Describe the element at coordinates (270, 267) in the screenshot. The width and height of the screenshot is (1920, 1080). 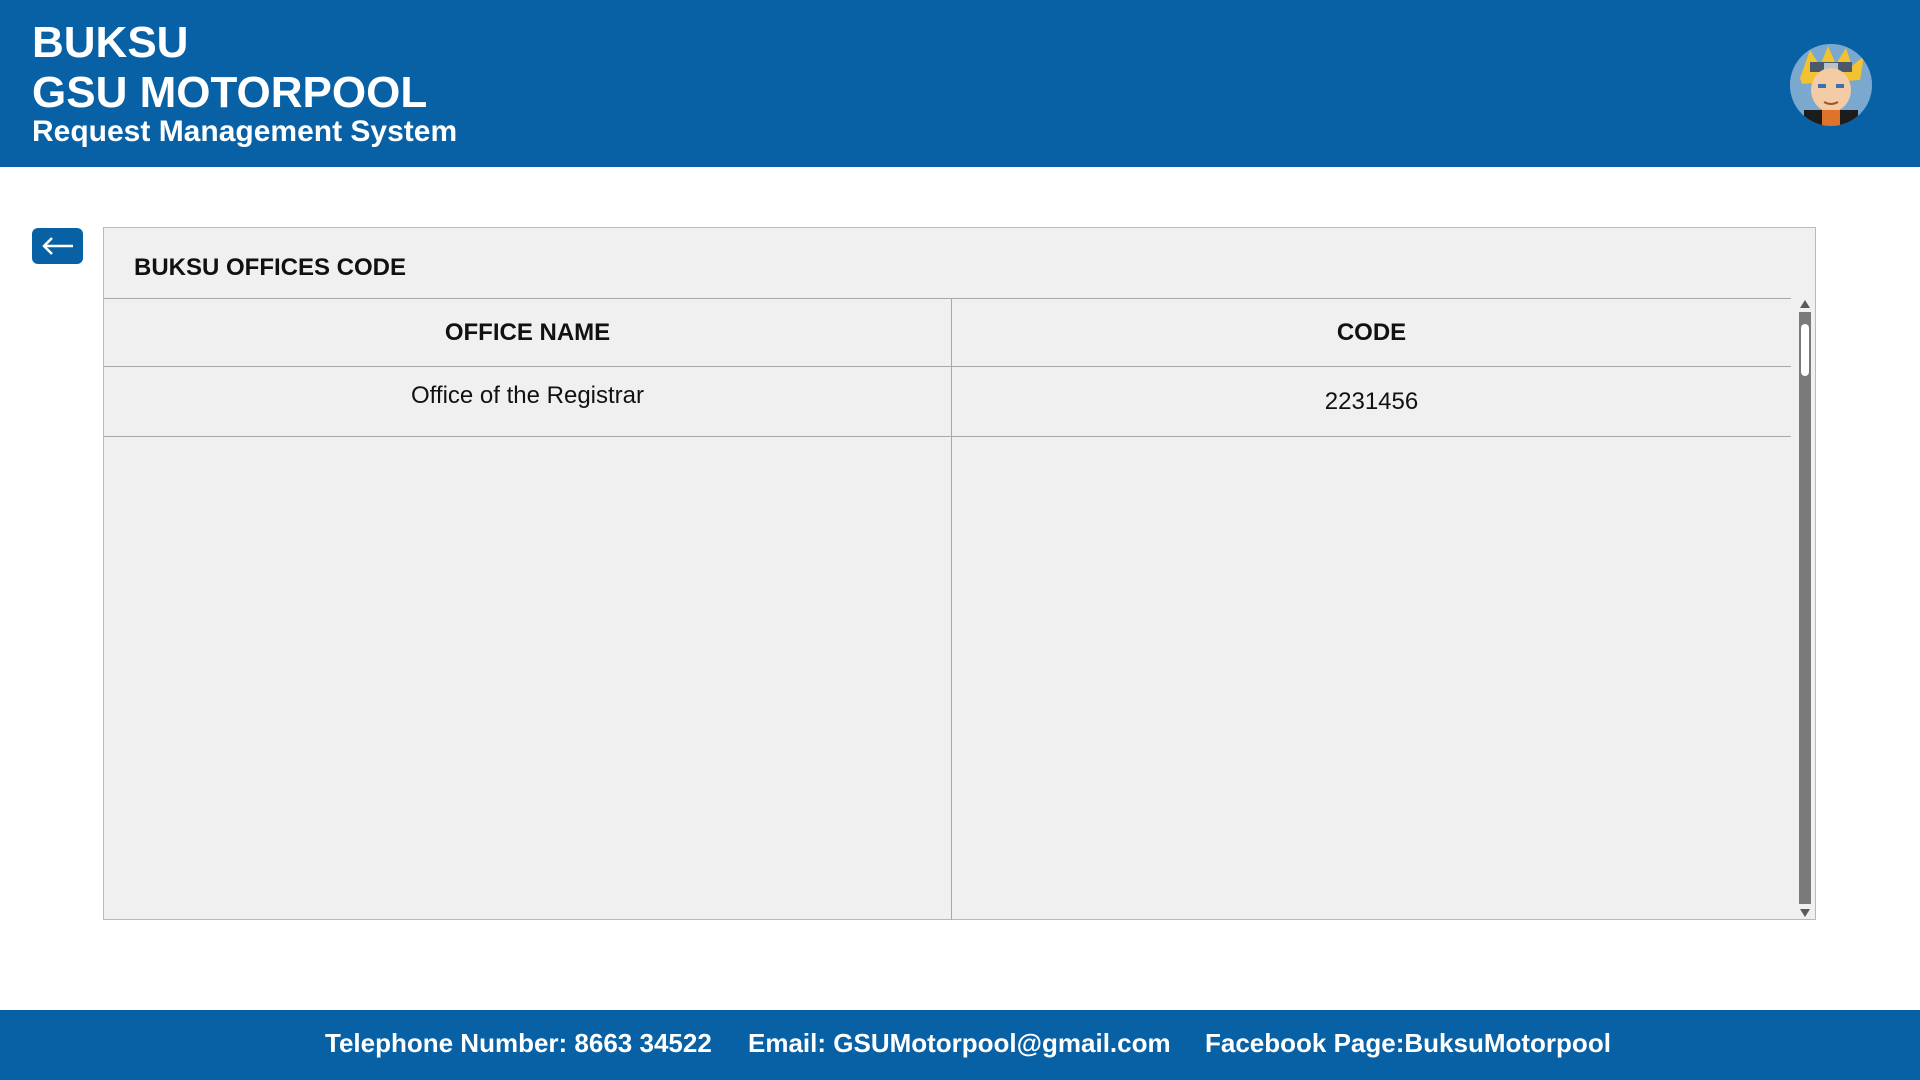
I see `panel-title: BUKSU OFFICES CODE` at that location.